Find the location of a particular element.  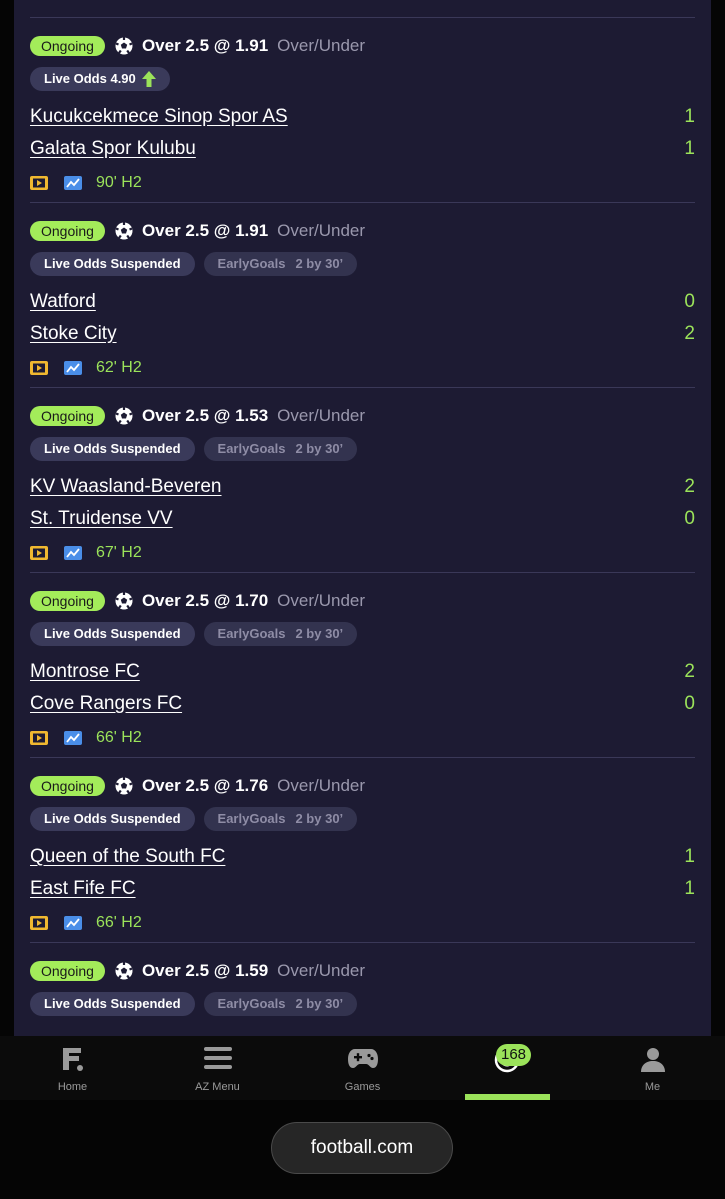

home-team-link: KV Waasland-Beveren is located at coordinates (126, 487).